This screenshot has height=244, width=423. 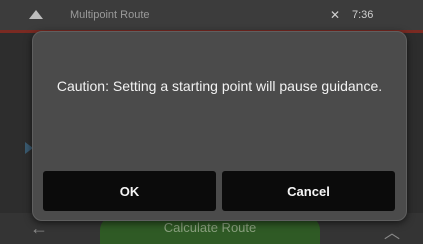 What do you see at coordinates (110, 15) in the screenshot?
I see `page-title: Multipoint Route` at bounding box center [110, 15].